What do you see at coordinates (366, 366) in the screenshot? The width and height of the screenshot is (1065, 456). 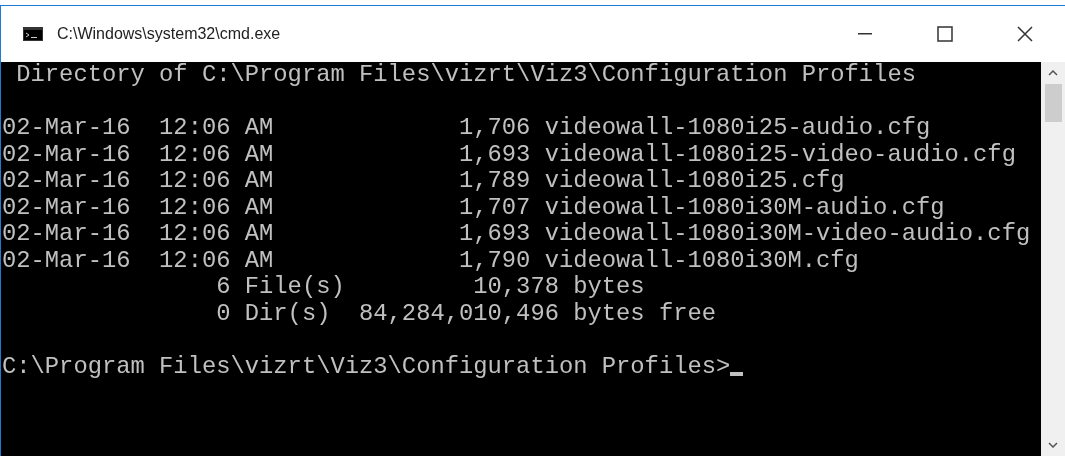 I see `console-line: C:\Program Files\vizrt\Viz3\Configuration Profiles>` at bounding box center [366, 366].